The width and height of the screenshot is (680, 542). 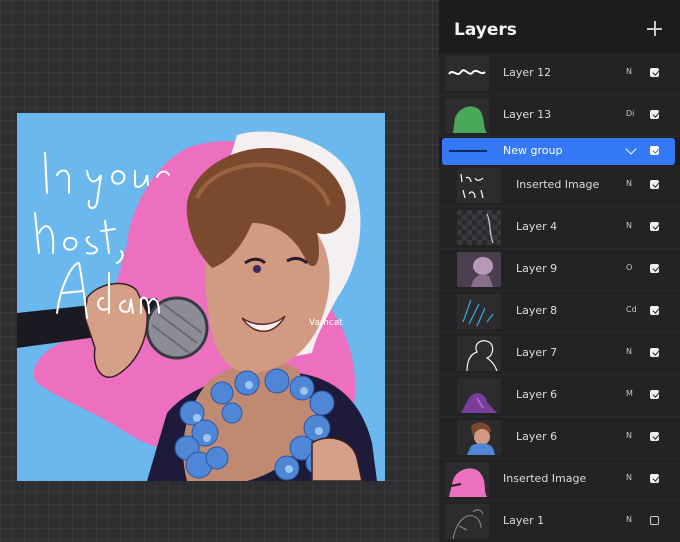 I want to click on blend-mode-button: Cd, so click(x=631, y=309).